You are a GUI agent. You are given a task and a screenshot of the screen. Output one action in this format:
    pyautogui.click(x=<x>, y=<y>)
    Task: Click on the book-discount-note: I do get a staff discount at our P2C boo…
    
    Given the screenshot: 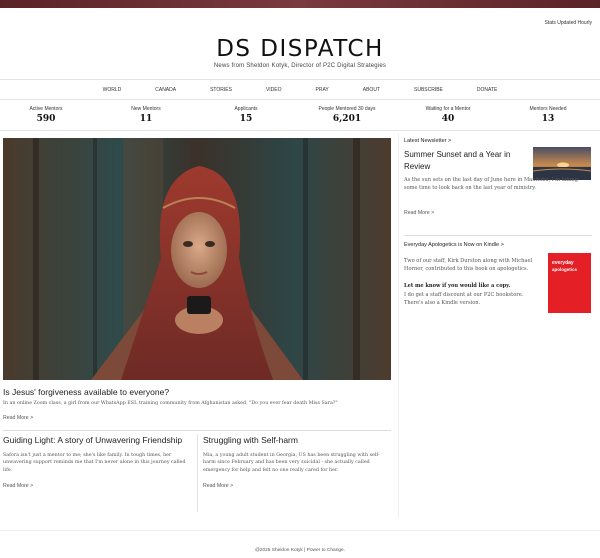 What is the action you would take?
    pyautogui.click(x=464, y=299)
    